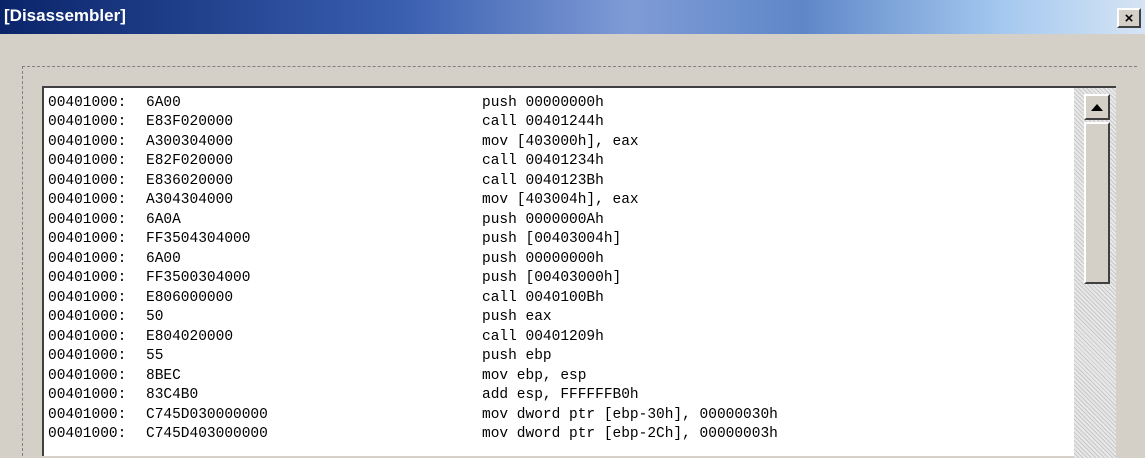  I want to click on listing-bytes: FF3500304000, so click(198, 278).